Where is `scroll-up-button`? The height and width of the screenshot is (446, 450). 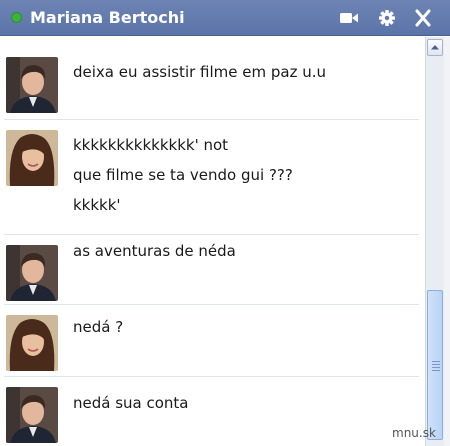
scroll-up-button is located at coordinates (435, 47).